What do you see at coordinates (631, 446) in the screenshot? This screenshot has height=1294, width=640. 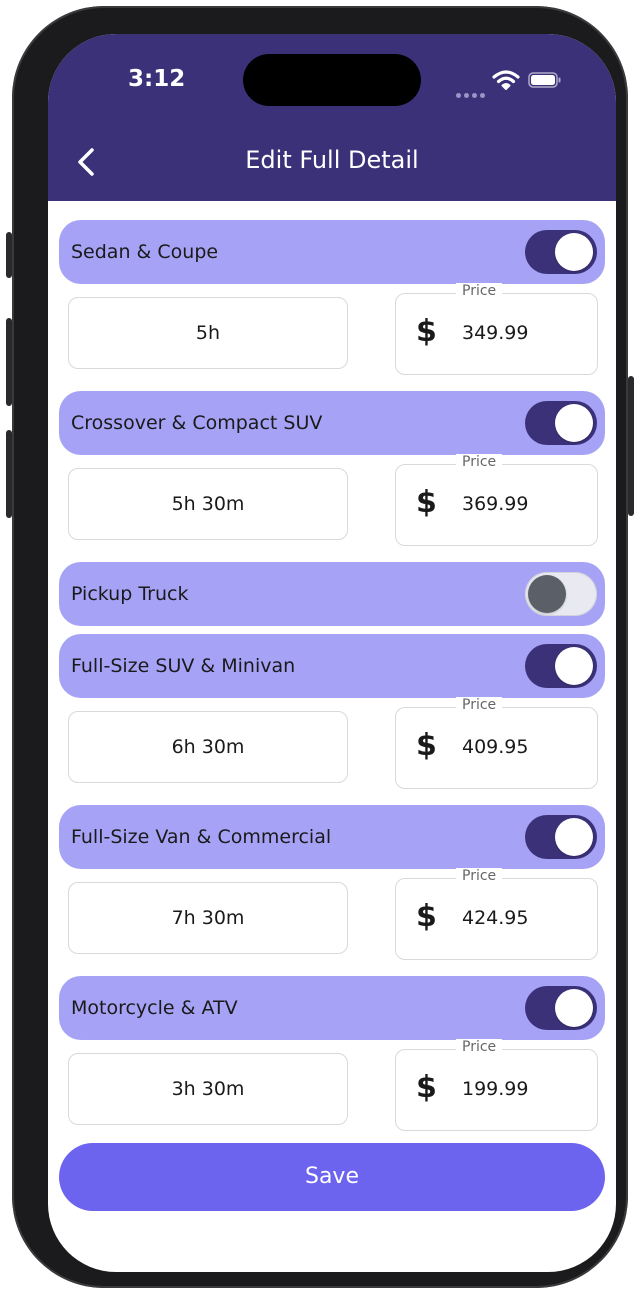 I see `power-button` at bounding box center [631, 446].